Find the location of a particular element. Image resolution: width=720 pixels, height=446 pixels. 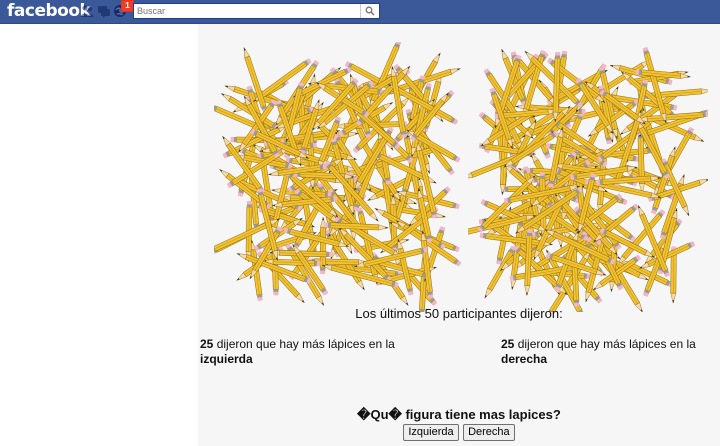

search-box is located at coordinates (256, 11).